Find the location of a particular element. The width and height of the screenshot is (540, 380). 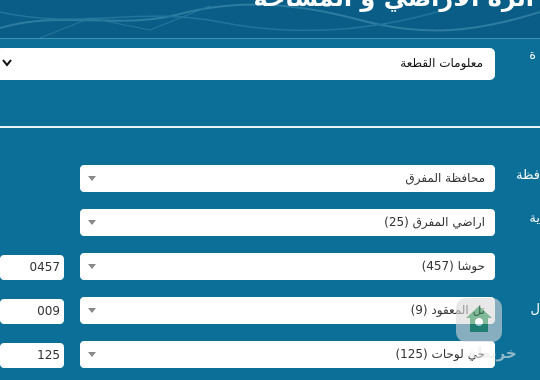

watermark-text: خريطة is located at coordinates (492, 353).